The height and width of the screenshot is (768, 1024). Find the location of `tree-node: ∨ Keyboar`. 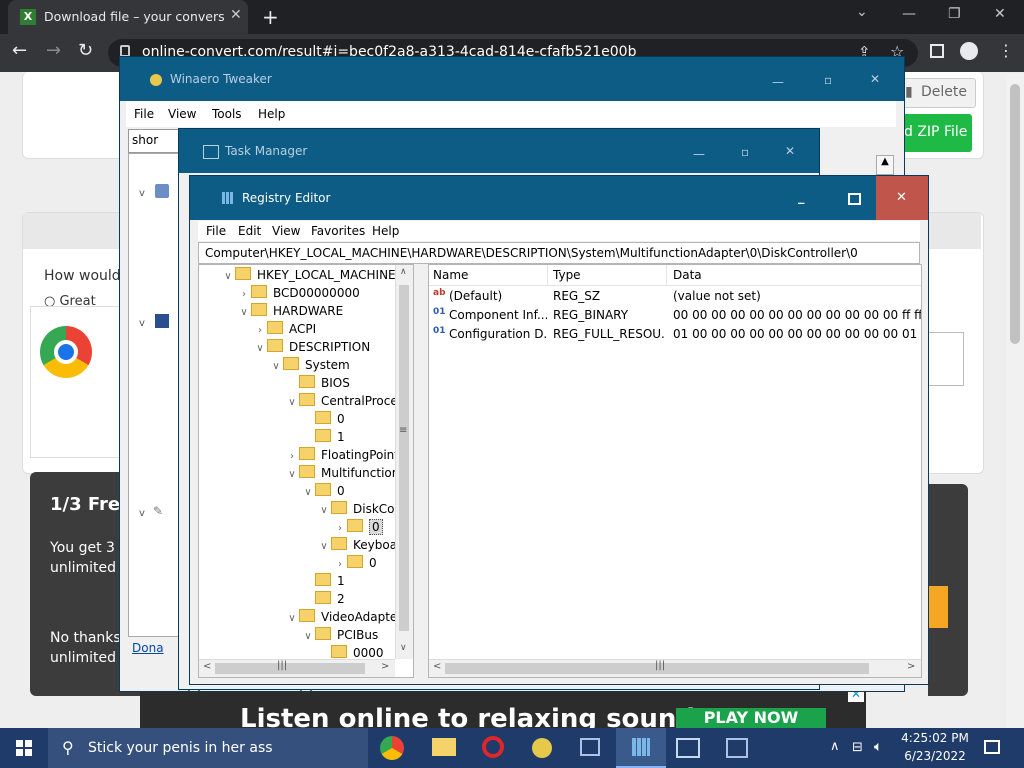

tree-node: ∨ Keyboar is located at coordinates (359, 546).